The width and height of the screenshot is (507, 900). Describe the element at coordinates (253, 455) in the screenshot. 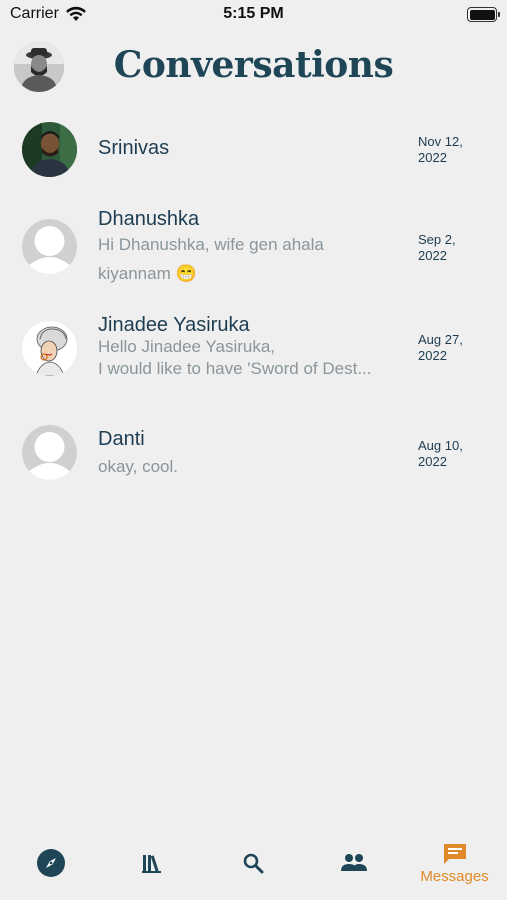

I see `conversation-row: Danti okay, cool. Aug 10, 2022` at that location.